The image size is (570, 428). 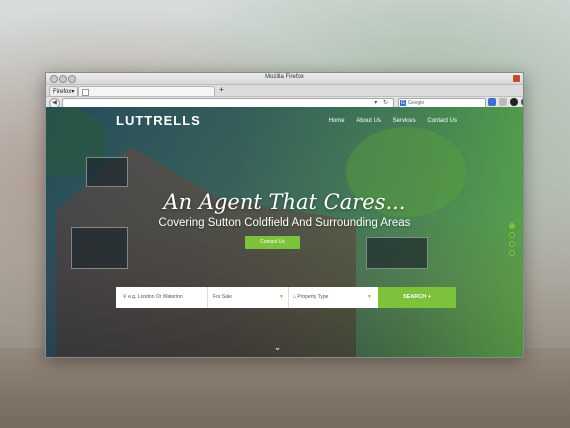 What do you see at coordinates (158, 120) in the screenshot?
I see `site-logo: LUTTRELLS` at bounding box center [158, 120].